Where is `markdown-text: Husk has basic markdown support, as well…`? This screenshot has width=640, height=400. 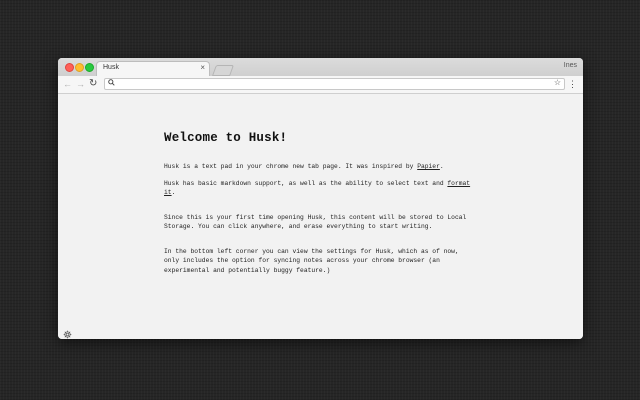 markdown-text: Husk has basic markdown support, as well… is located at coordinates (306, 183).